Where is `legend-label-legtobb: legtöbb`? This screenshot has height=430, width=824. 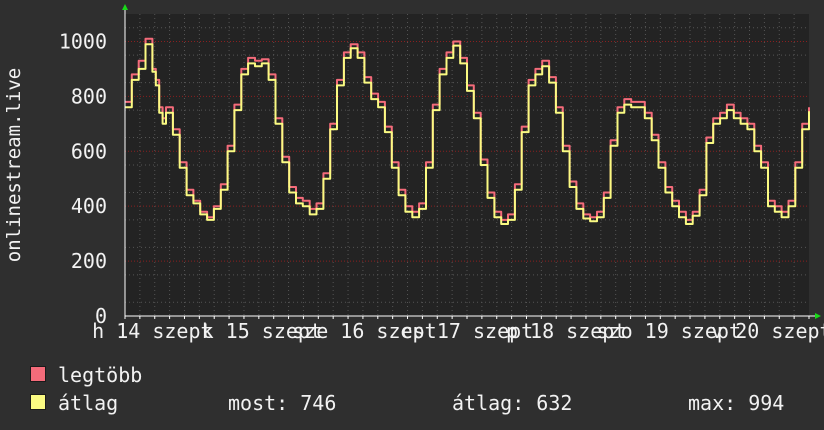 legend-label-legtobb: legtöbb is located at coordinates (100, 375).